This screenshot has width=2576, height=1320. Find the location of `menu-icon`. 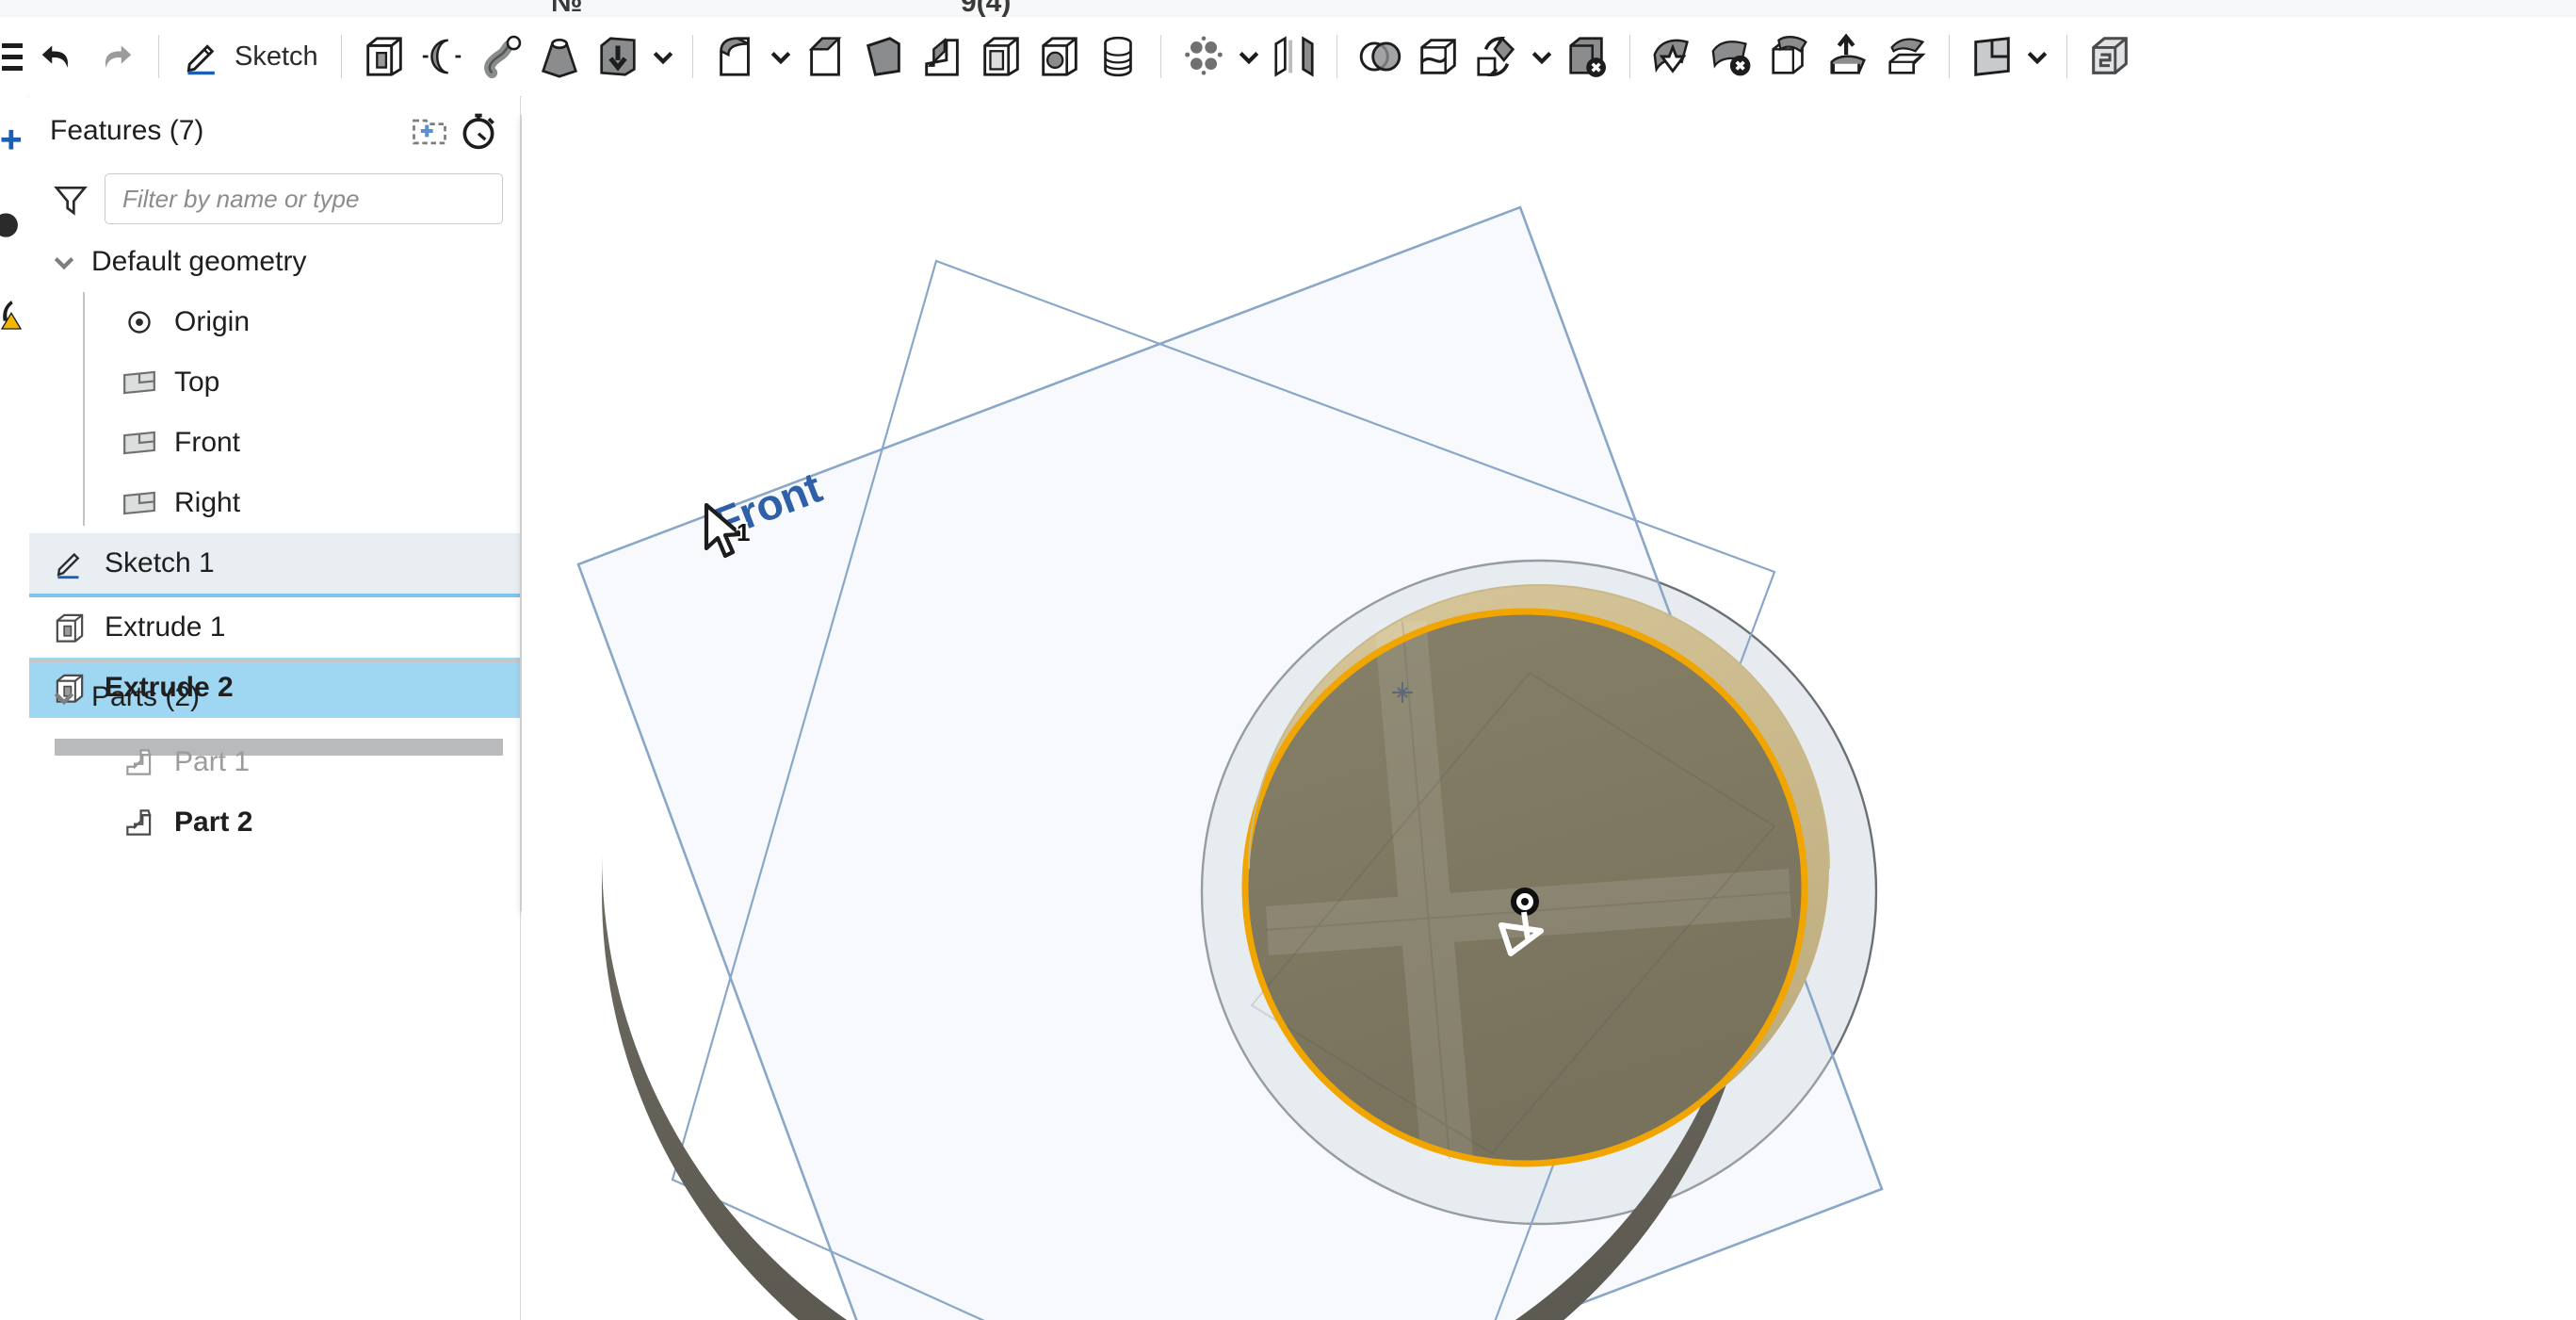

menu-icon is located at coordinates (14, 56).